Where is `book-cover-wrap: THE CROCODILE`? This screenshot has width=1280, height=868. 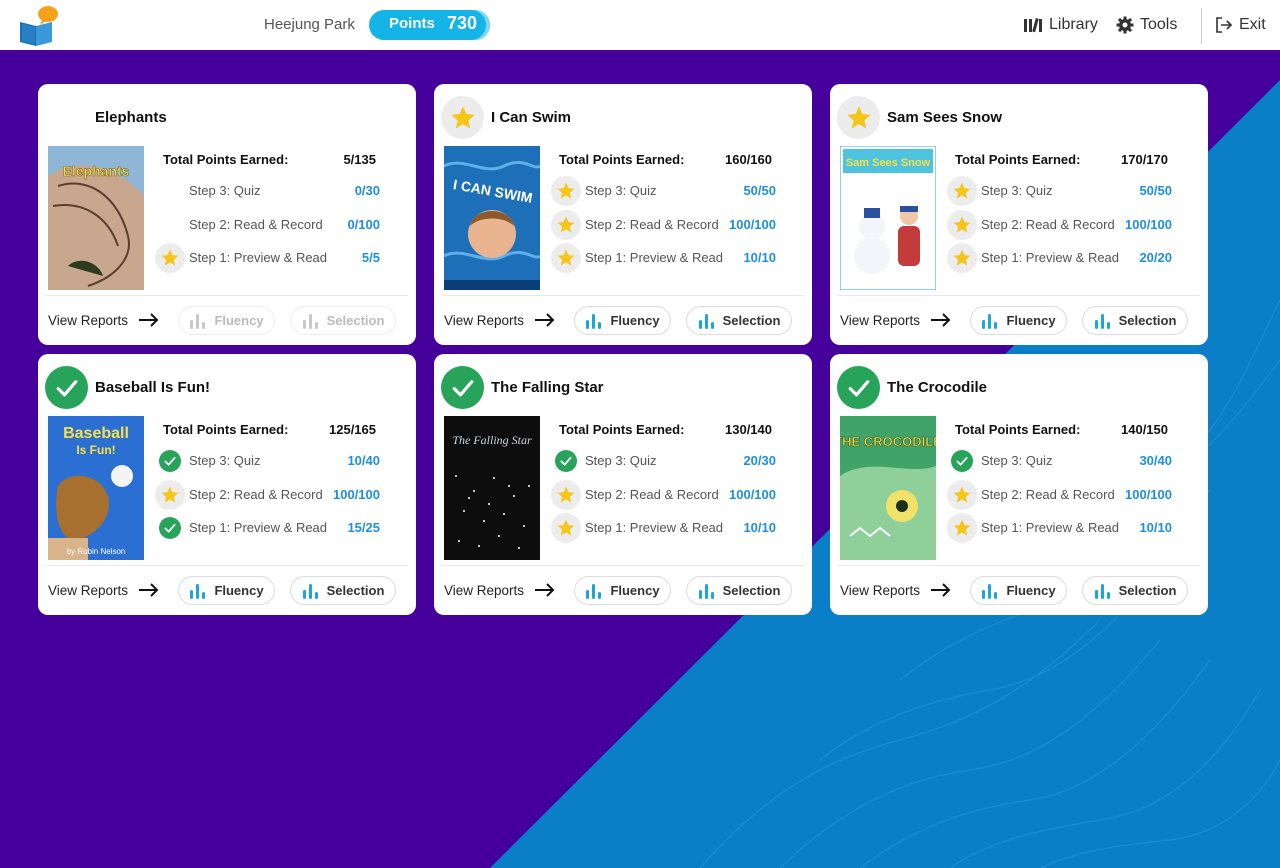
book-cover-wrap: THE CROCODILE is located at coordinates (888, 488).